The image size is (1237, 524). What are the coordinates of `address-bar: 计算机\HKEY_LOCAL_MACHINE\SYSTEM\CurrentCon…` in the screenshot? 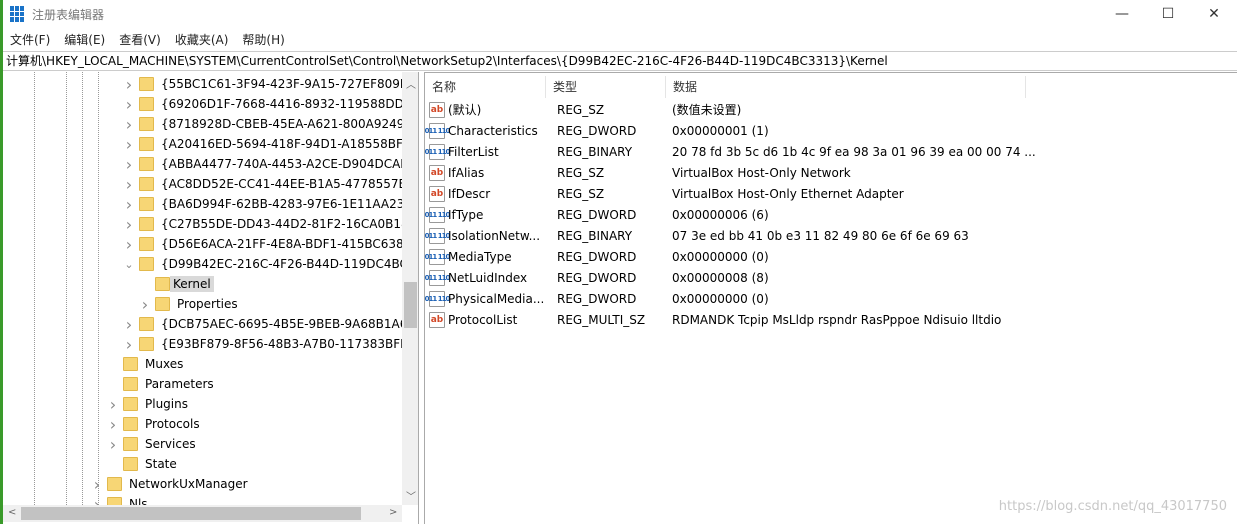 It's located at (620, 61).